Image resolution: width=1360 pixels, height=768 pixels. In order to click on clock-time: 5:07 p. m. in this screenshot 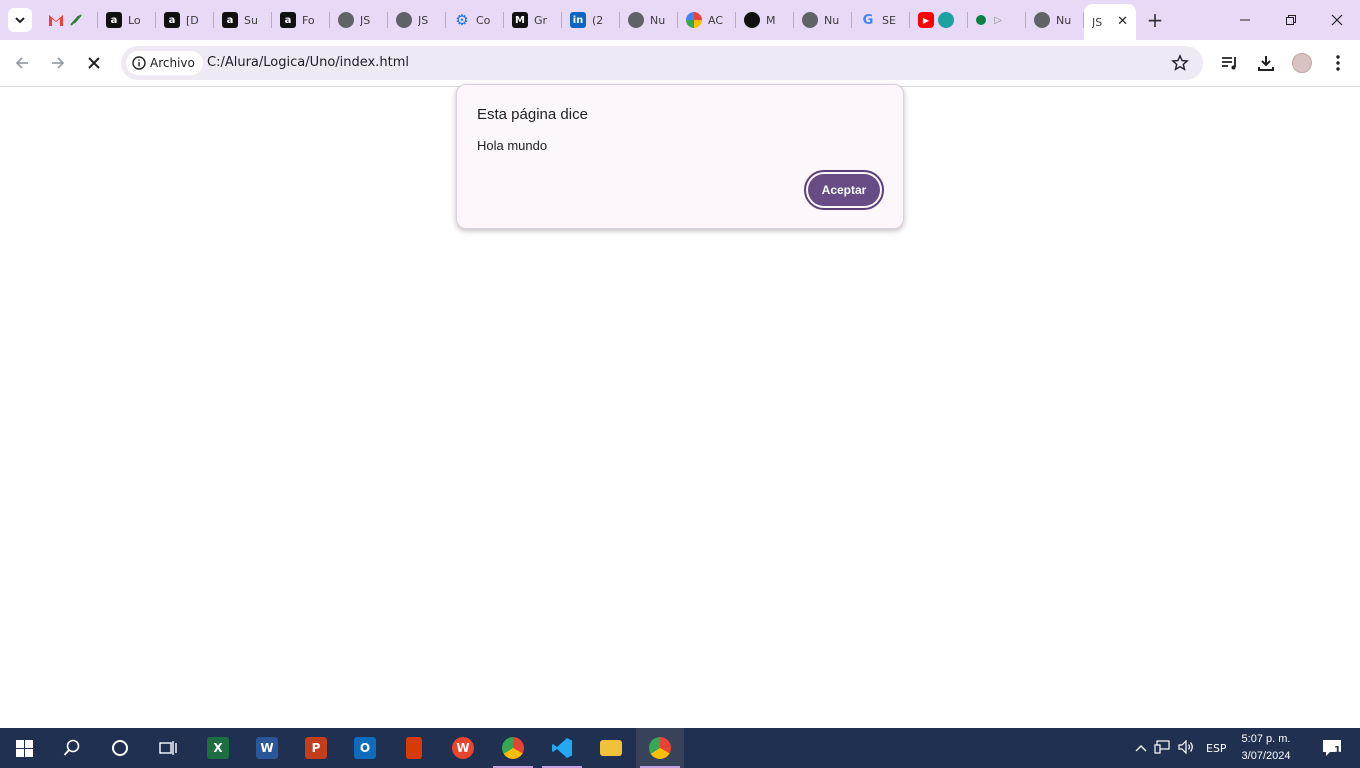, I will do `click(1266, 739)`.